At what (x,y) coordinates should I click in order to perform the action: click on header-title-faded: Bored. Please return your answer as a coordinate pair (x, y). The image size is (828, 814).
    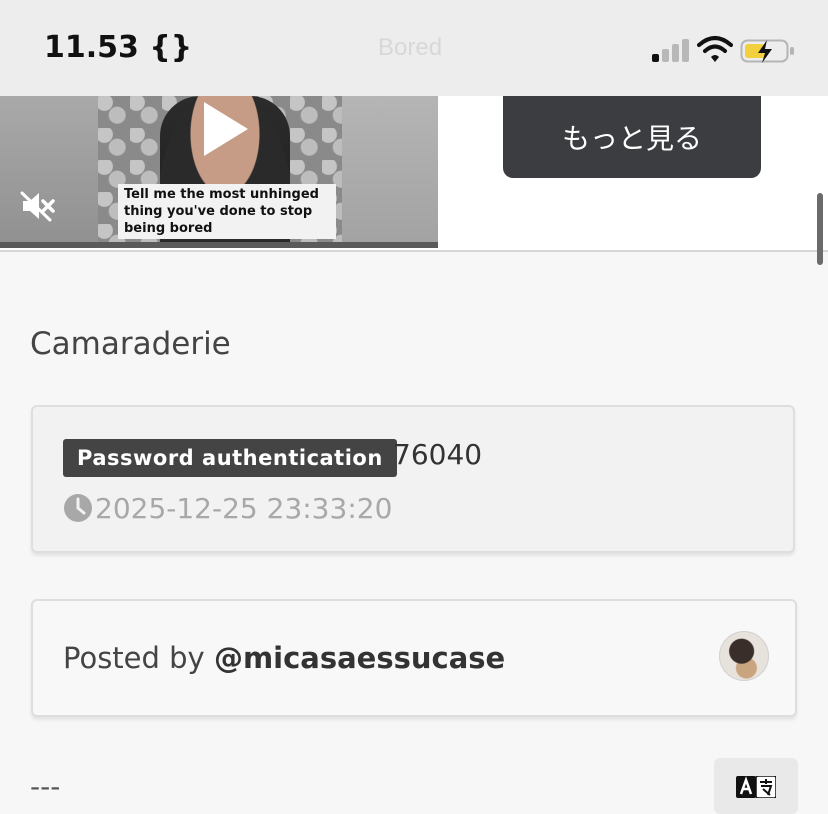
    Looking at the image, I should click on (410, 47).